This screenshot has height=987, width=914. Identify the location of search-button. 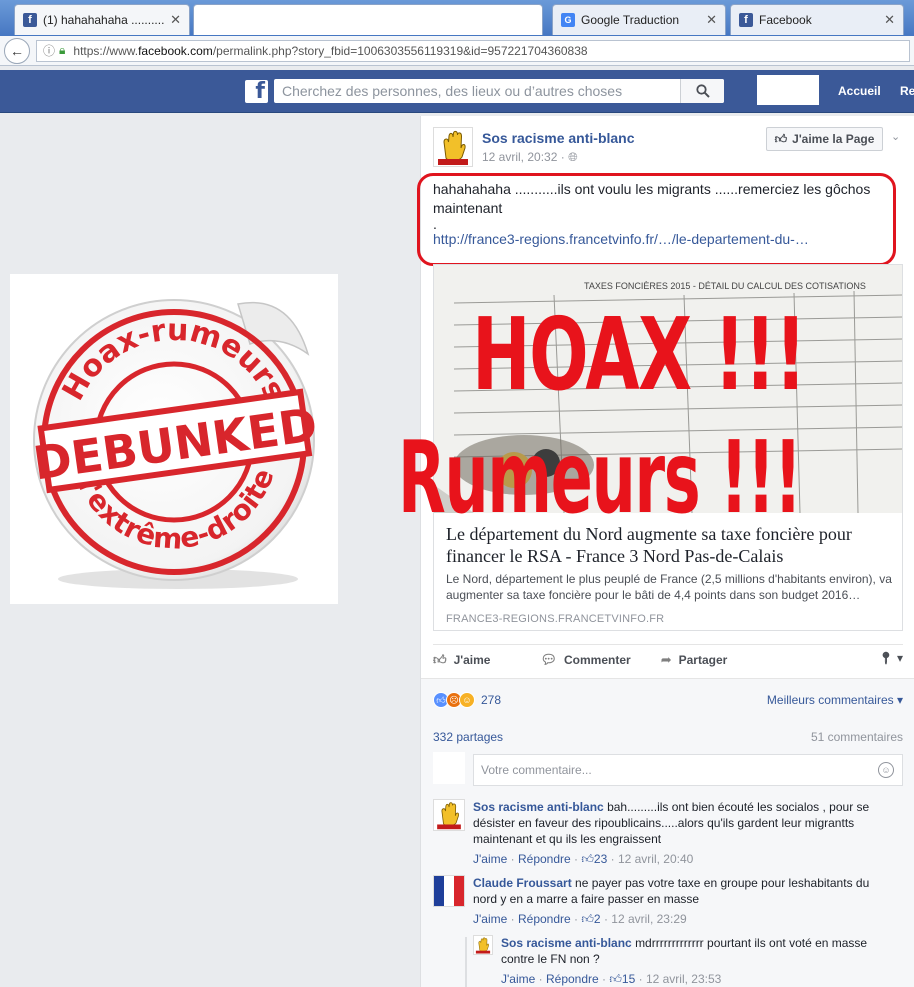
(702, 91).